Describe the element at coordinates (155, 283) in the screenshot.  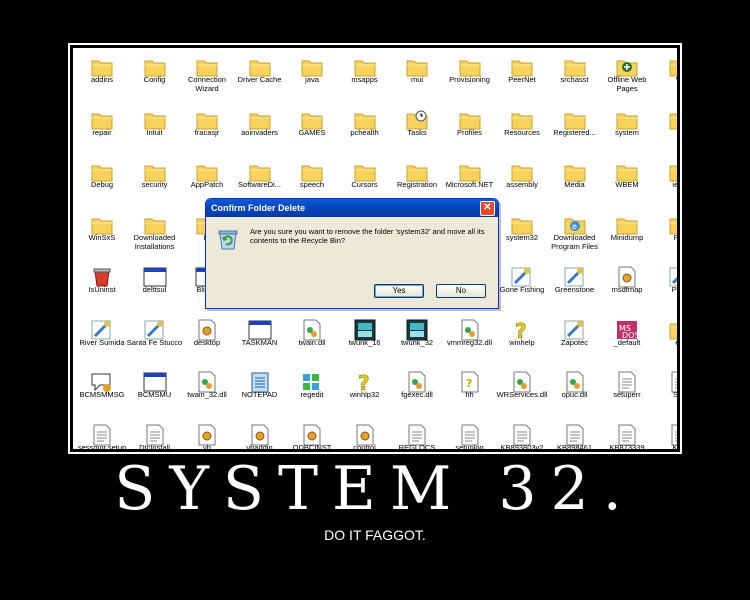
I see `file-item: delttsul` at that location.